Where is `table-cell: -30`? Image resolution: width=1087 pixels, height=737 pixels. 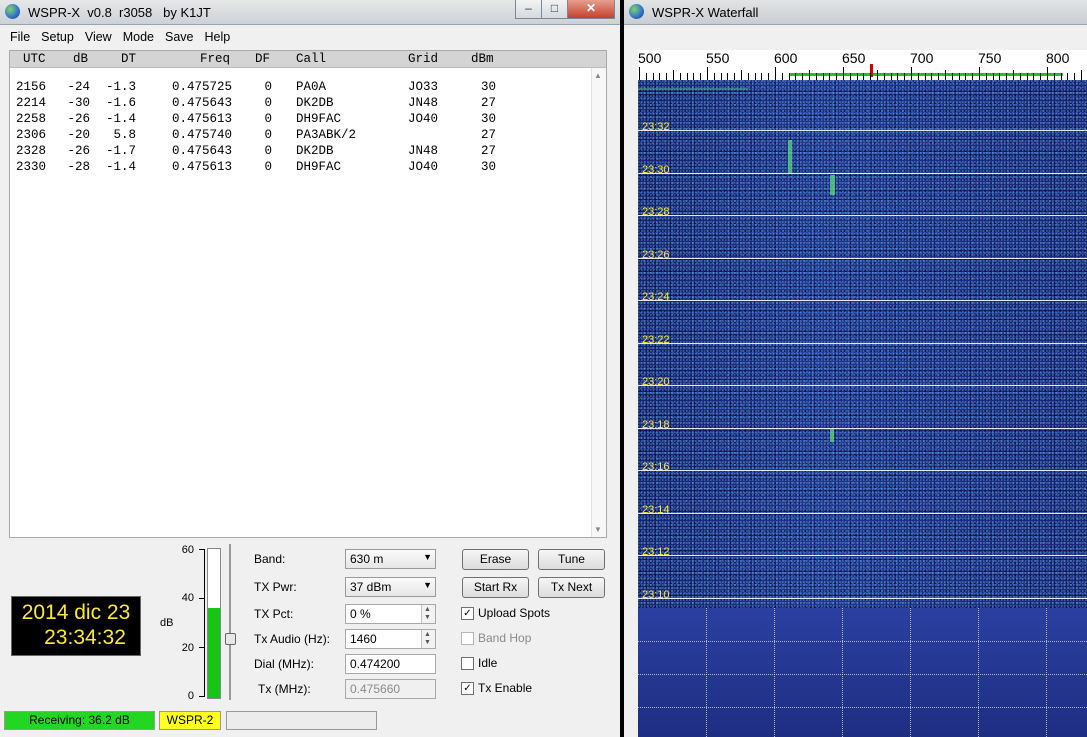
table-cell: -30 is located at coordinates (78, 103).